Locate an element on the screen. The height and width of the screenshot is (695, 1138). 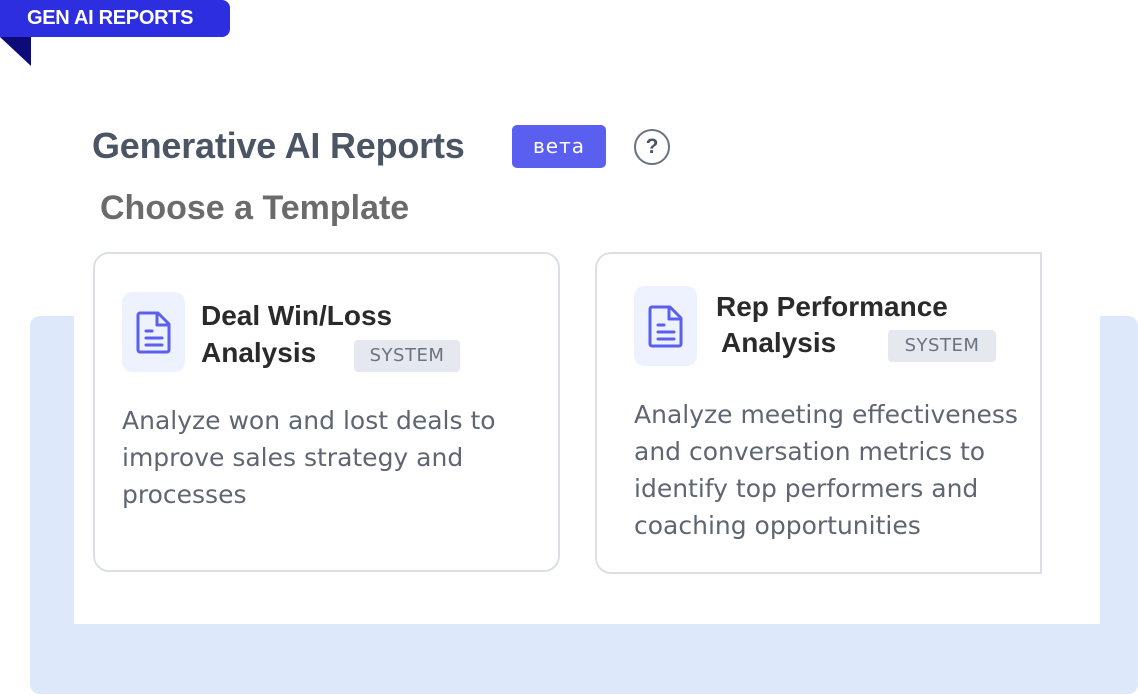
template-title-line1: Rep Performance is located at coordinates (832, 306).